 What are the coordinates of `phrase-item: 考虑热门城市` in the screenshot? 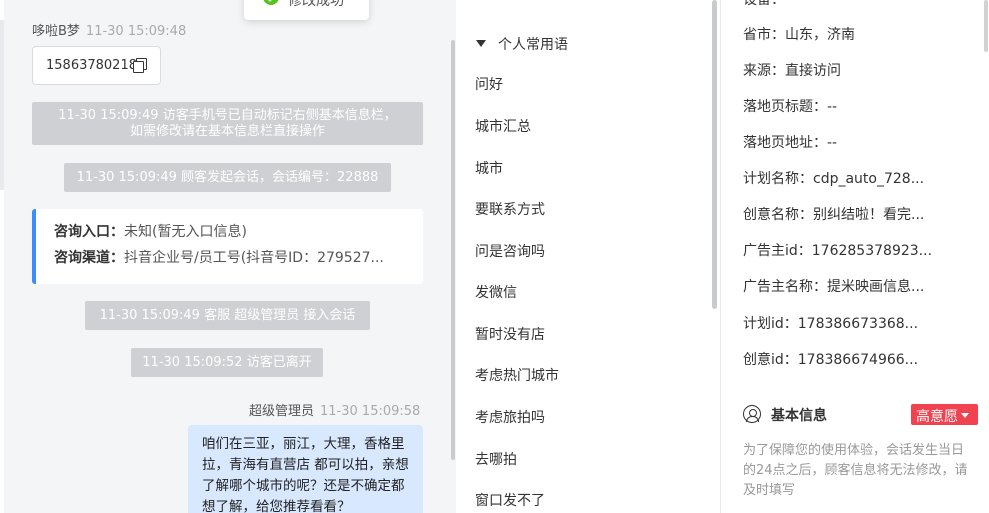 It's located at (517, 375).